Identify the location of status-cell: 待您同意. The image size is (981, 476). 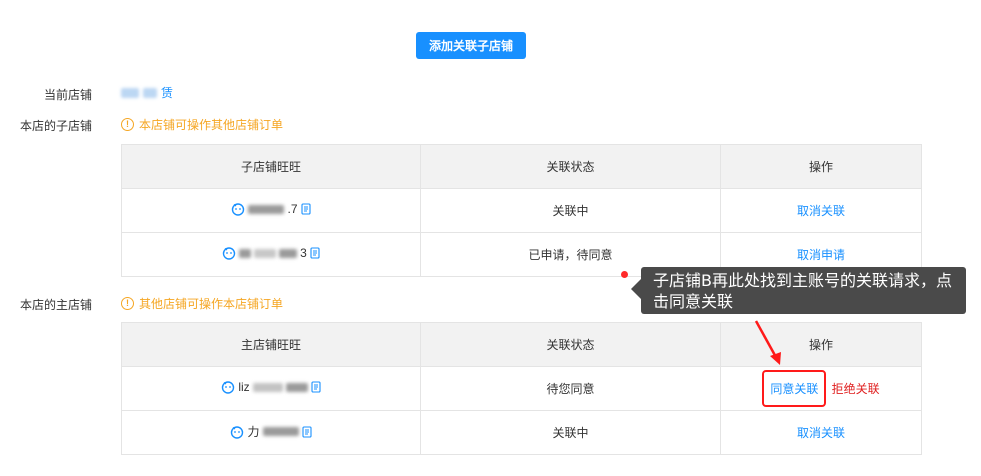
(570, 388).